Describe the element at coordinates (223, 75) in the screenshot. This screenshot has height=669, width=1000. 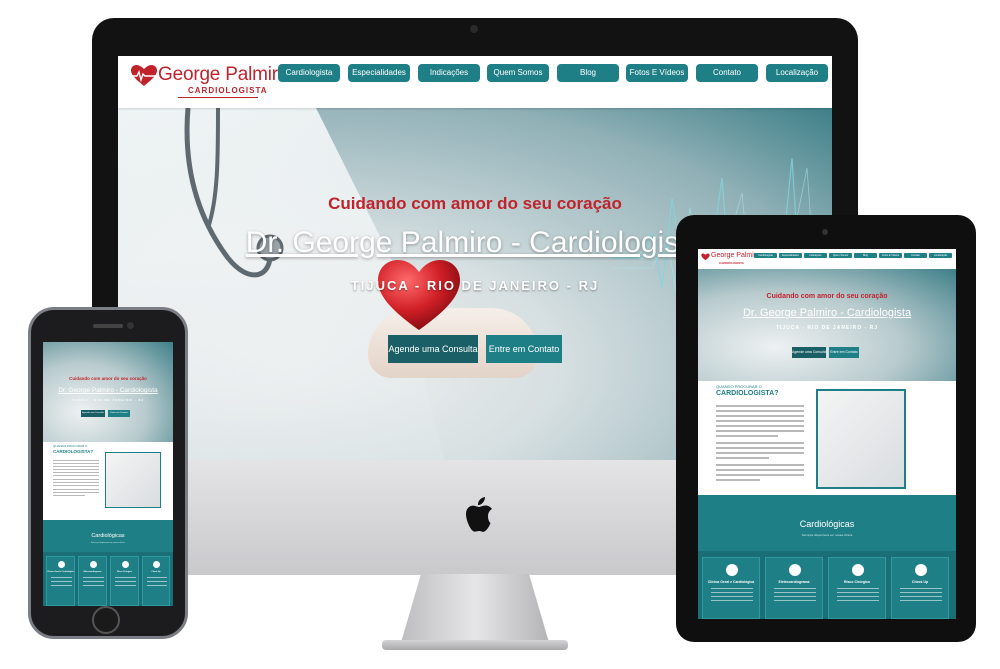
I see `logo-name: George Palmiro` at that location.